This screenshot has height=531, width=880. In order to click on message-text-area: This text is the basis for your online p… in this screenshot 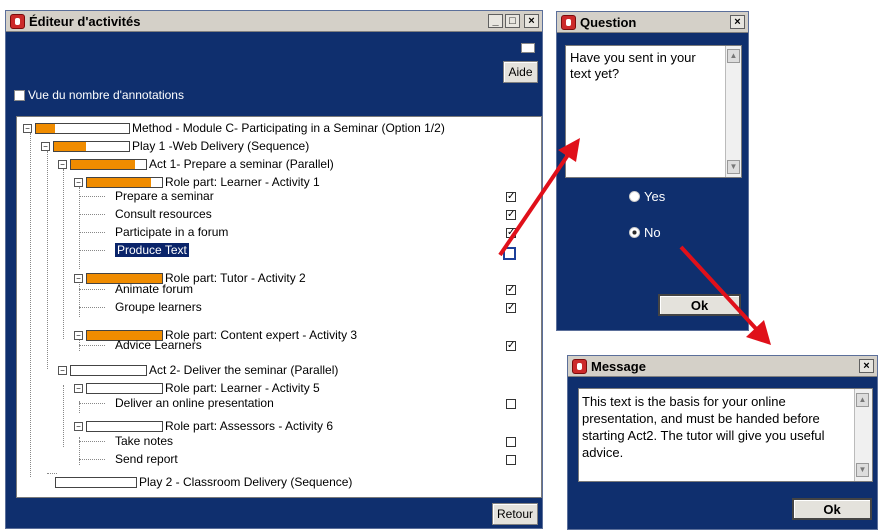, I will do `click(725, 435)`.